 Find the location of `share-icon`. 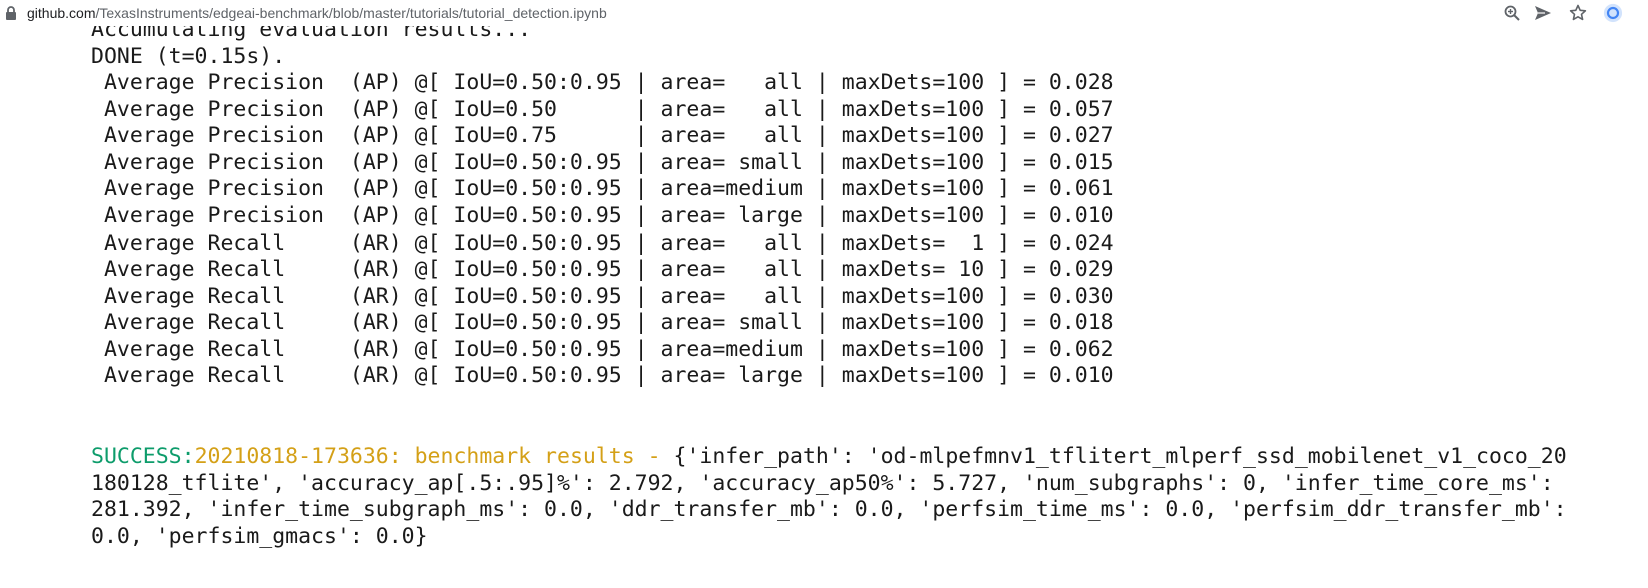

share-icon is located at coordinates (1543, 13).